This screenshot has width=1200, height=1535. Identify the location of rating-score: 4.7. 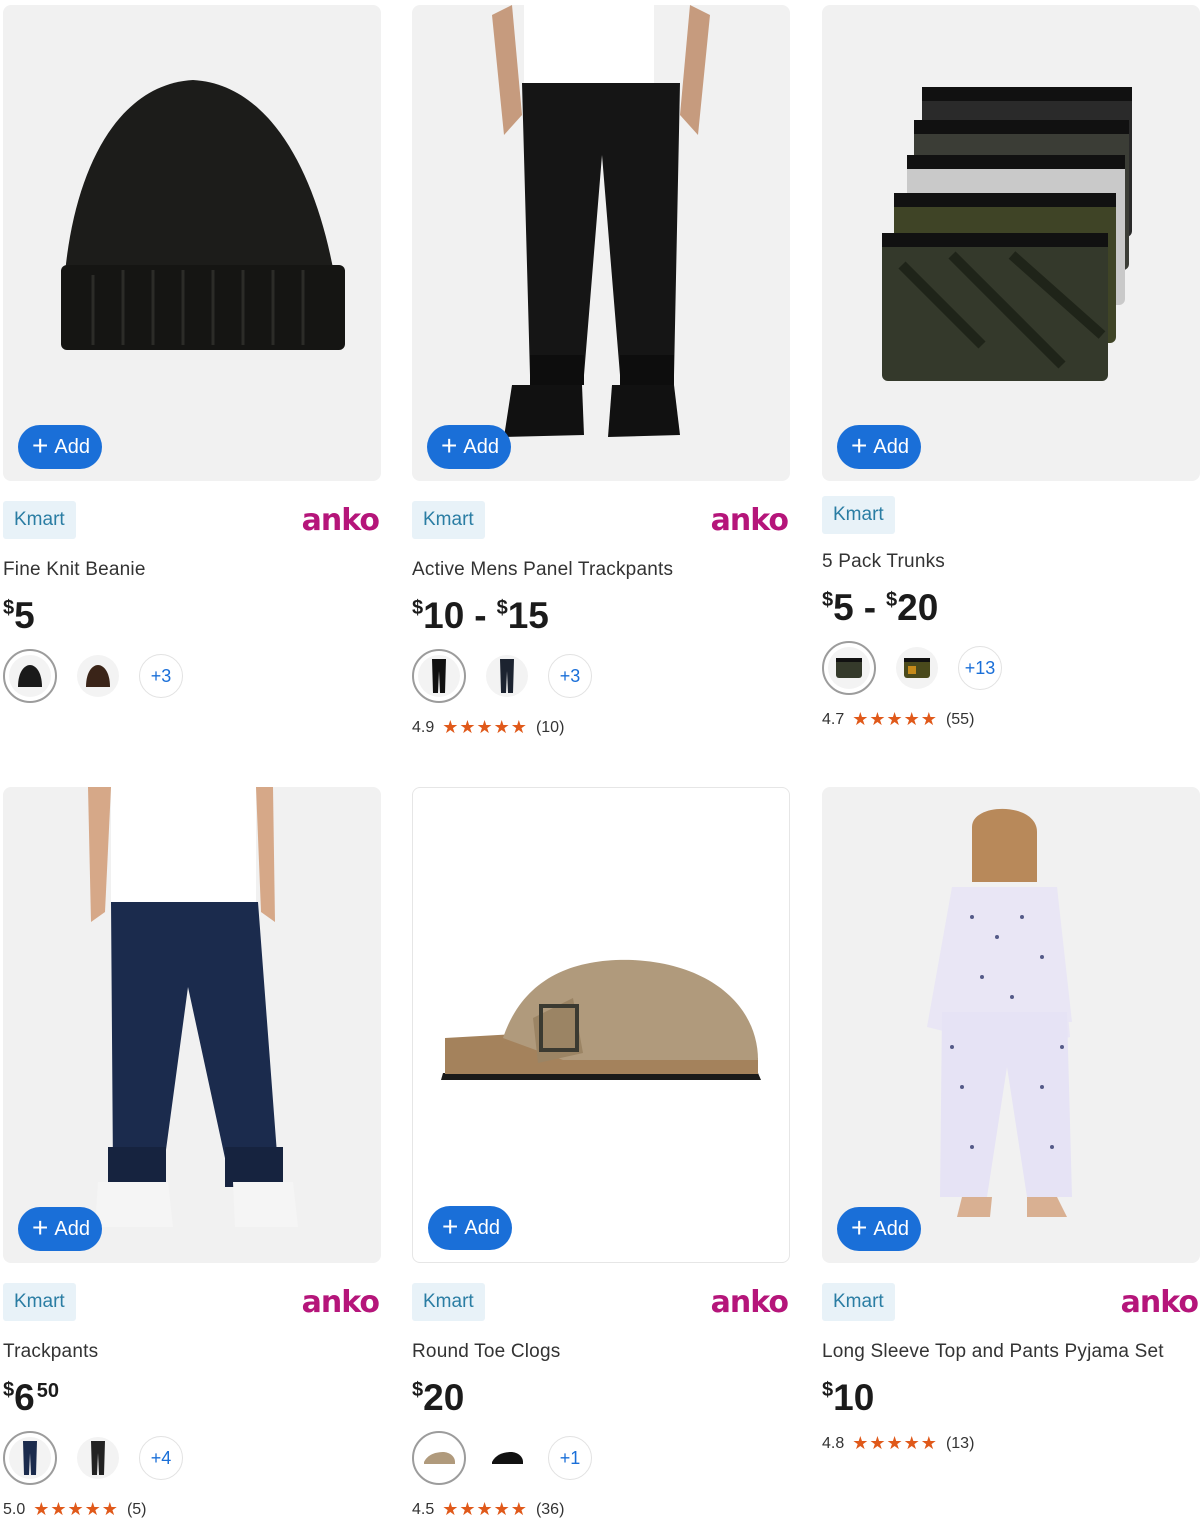
(833, 719).